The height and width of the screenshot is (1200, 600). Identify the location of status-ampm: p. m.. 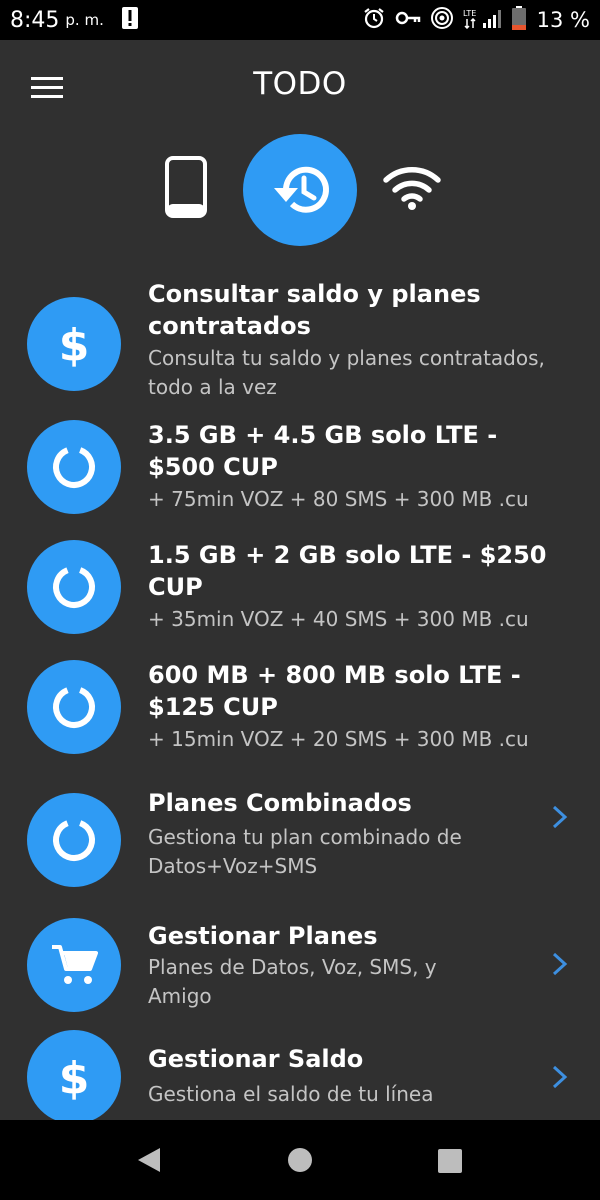
(84, 20).